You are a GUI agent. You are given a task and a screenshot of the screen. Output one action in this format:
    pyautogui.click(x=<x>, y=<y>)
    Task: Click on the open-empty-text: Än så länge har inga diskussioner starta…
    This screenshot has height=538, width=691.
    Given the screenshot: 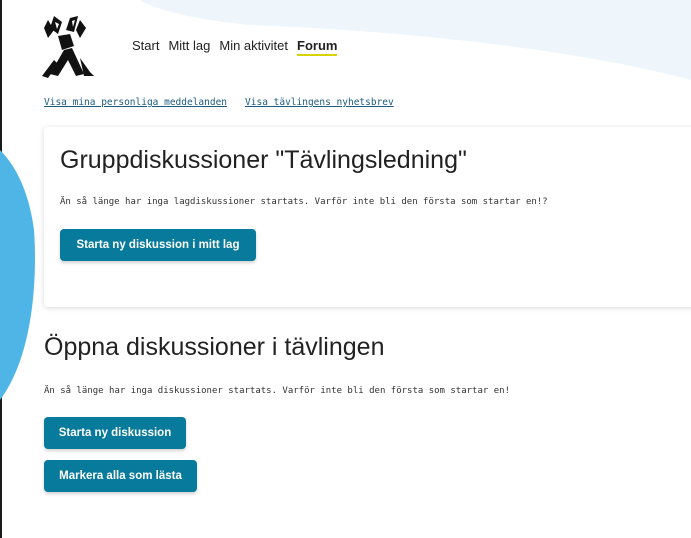 What is the action you would take?
    pyautogui.click(x=277, y=391)
    